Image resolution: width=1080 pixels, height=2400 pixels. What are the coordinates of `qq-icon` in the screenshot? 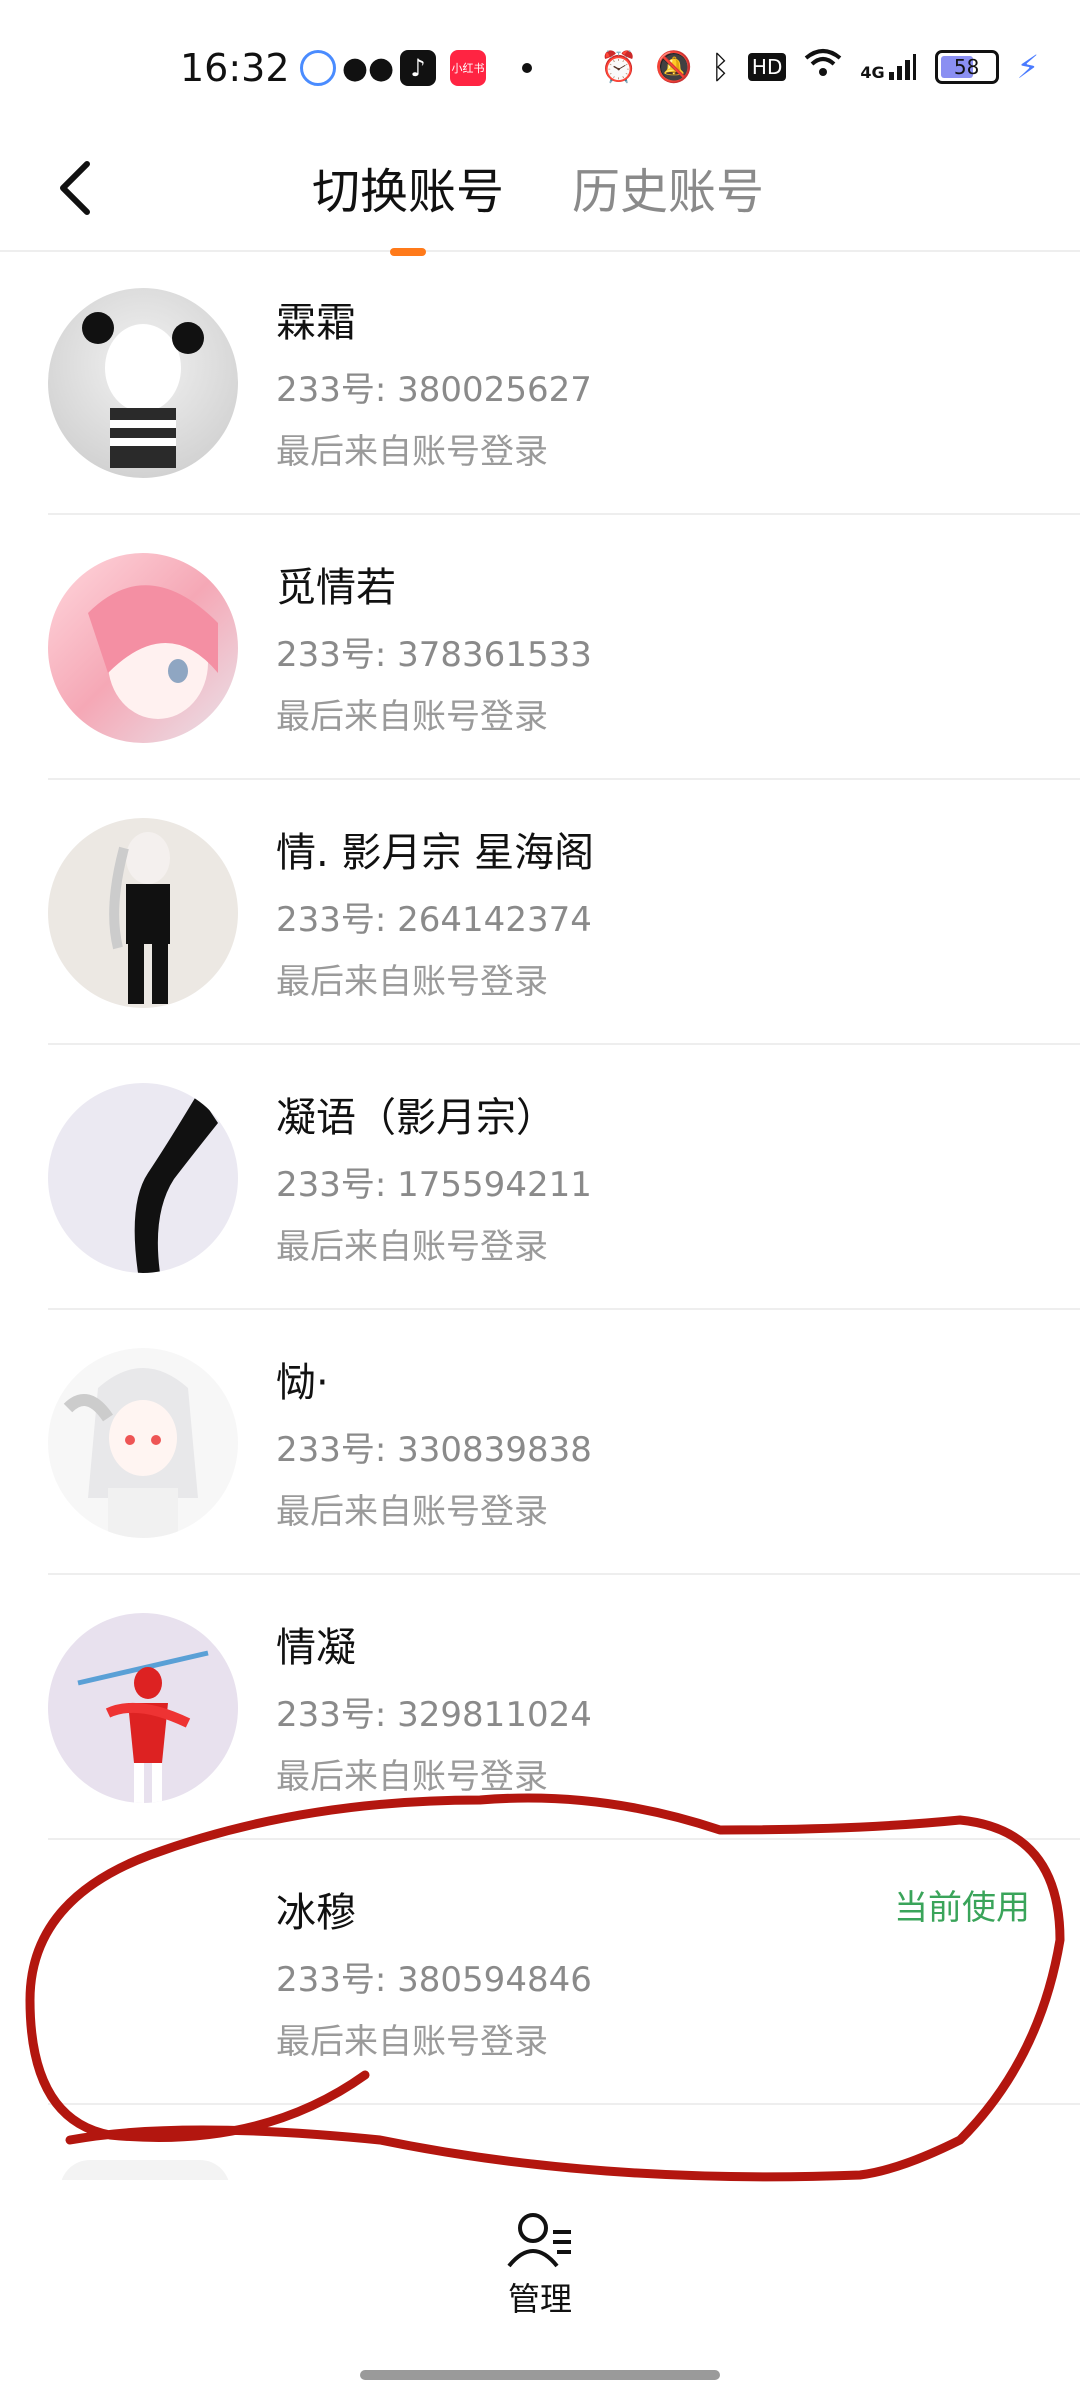 It's located at (318, 68).